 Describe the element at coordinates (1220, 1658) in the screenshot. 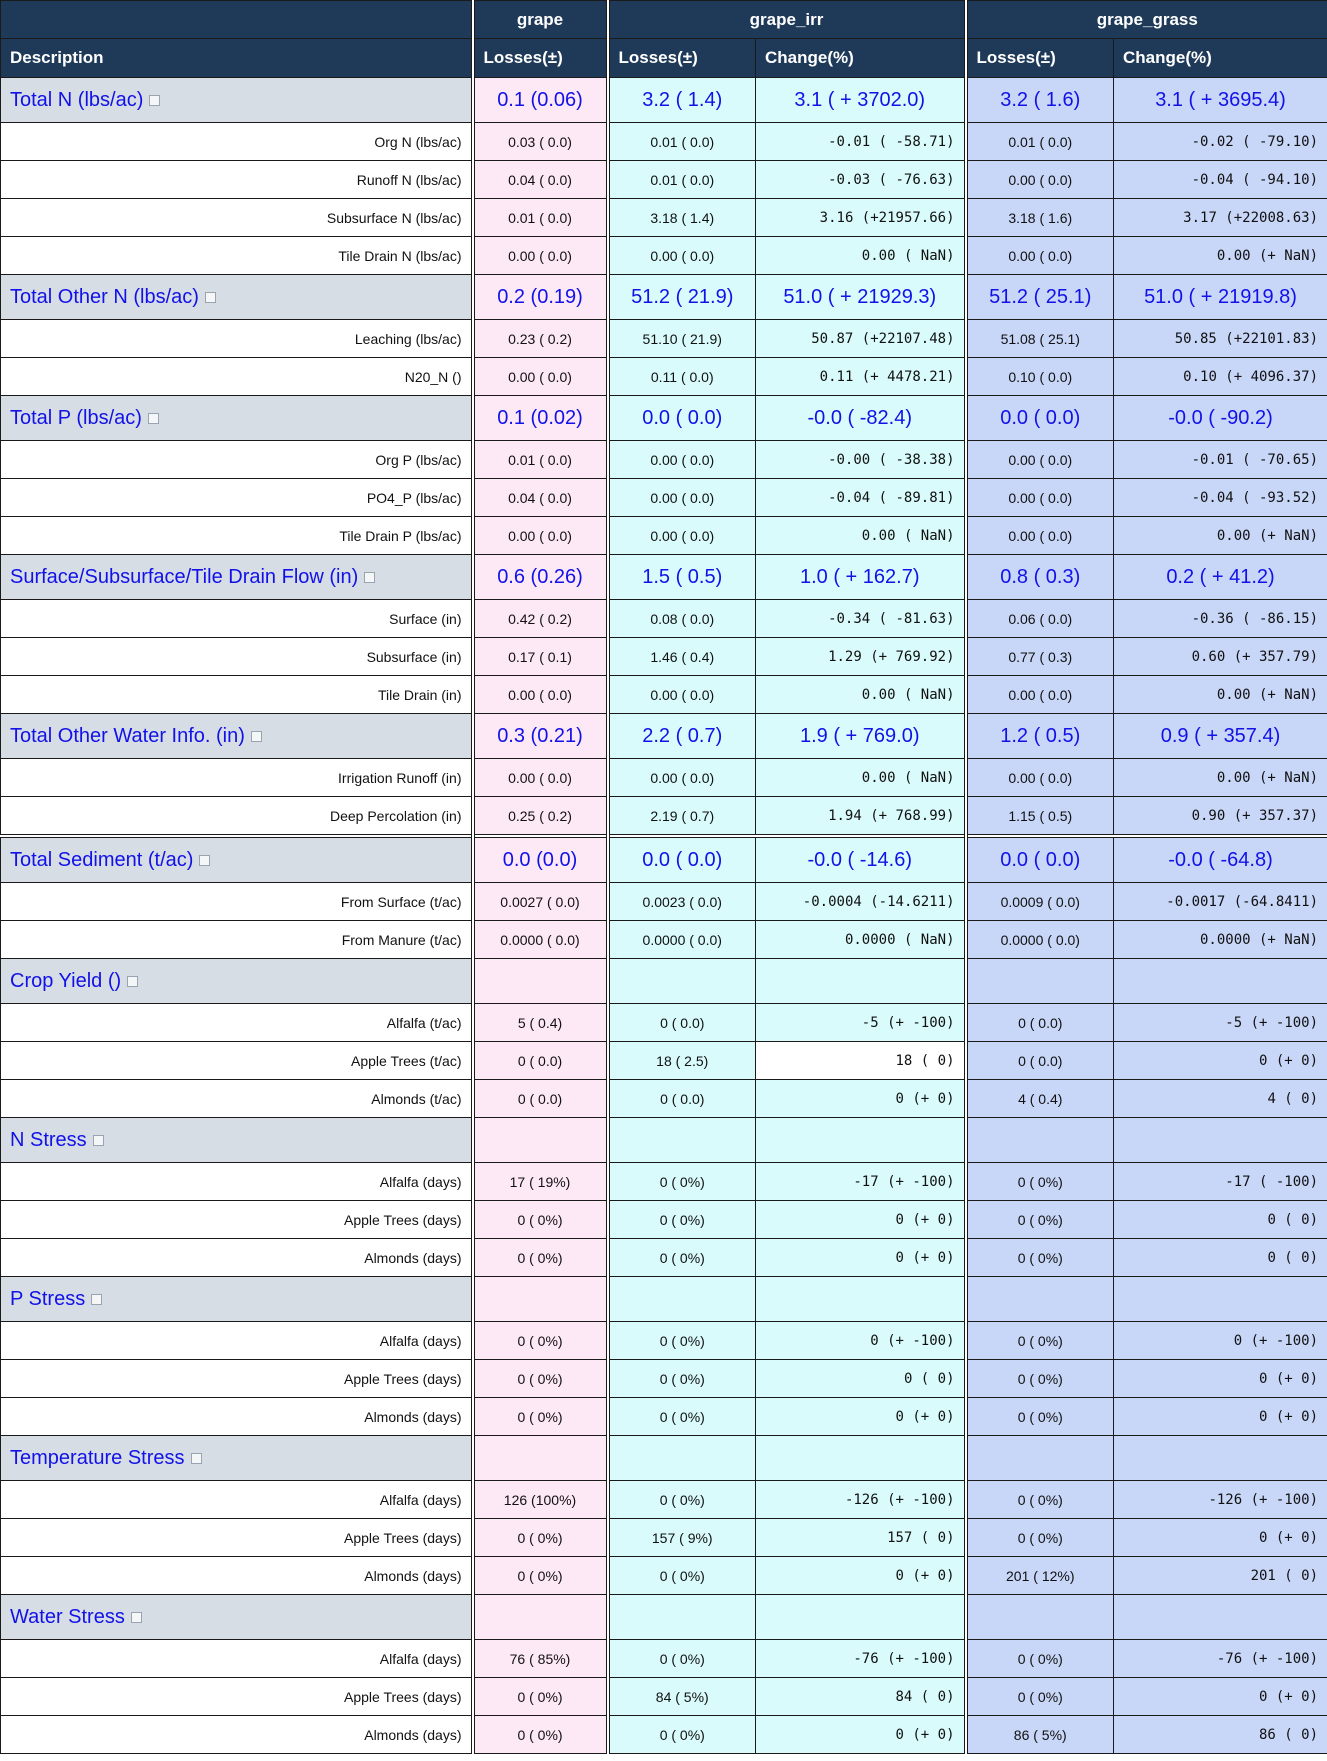

I see `grape-grass-change-cell: -76 (+ -100)` at that location.